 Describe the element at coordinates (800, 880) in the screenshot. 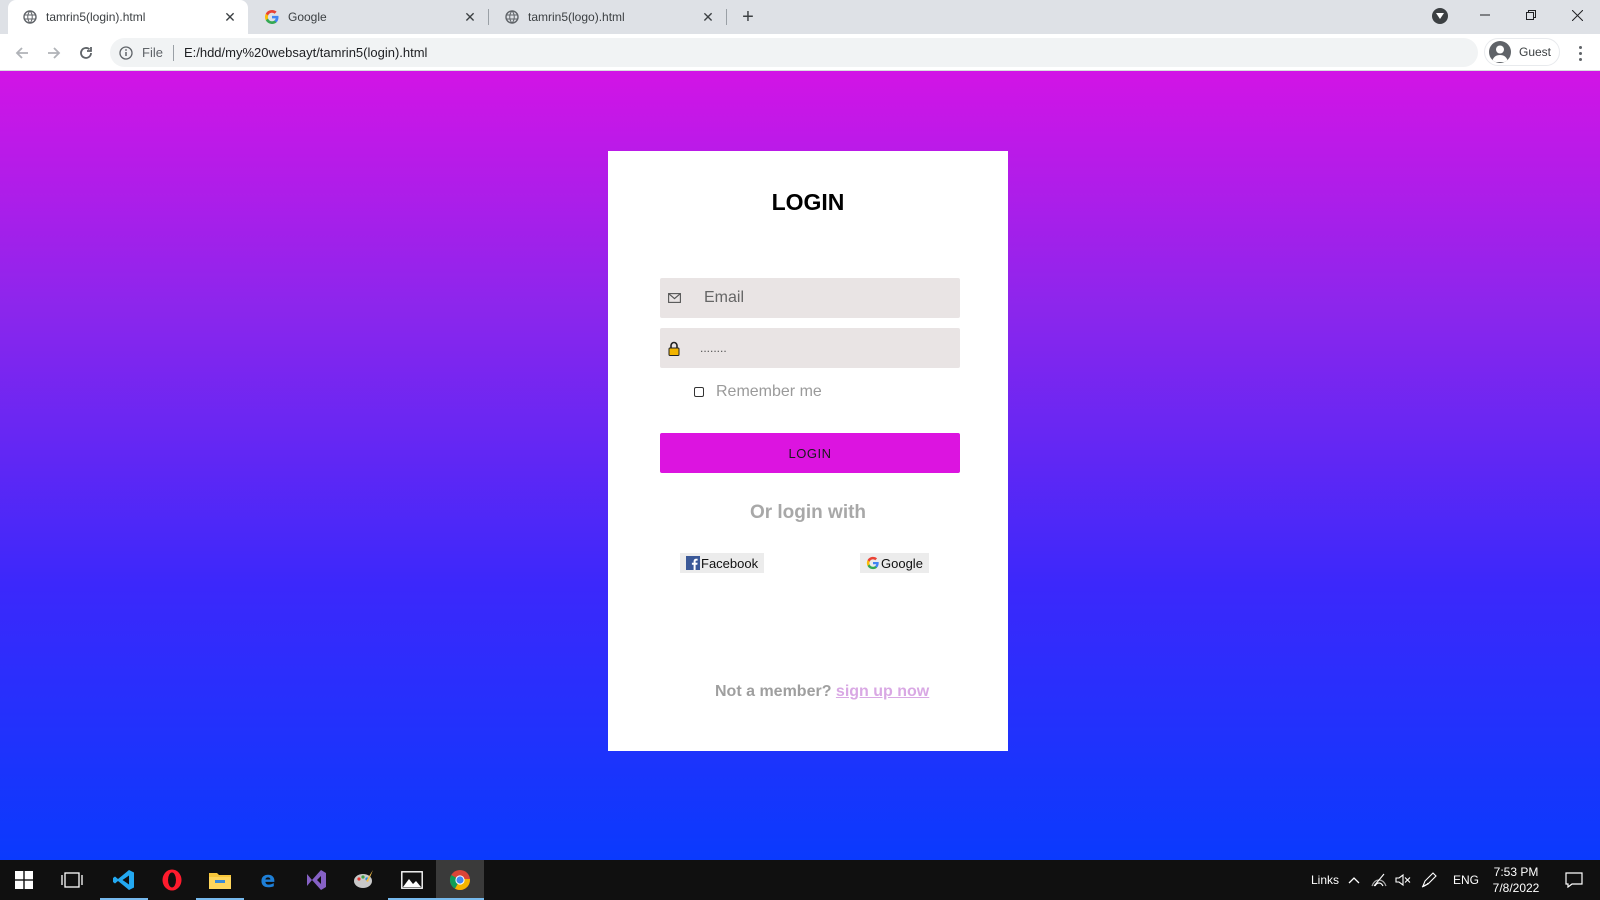

I see `windows-taskbar: e Links ENG 7:53 PM 7/8/2022` at that location.